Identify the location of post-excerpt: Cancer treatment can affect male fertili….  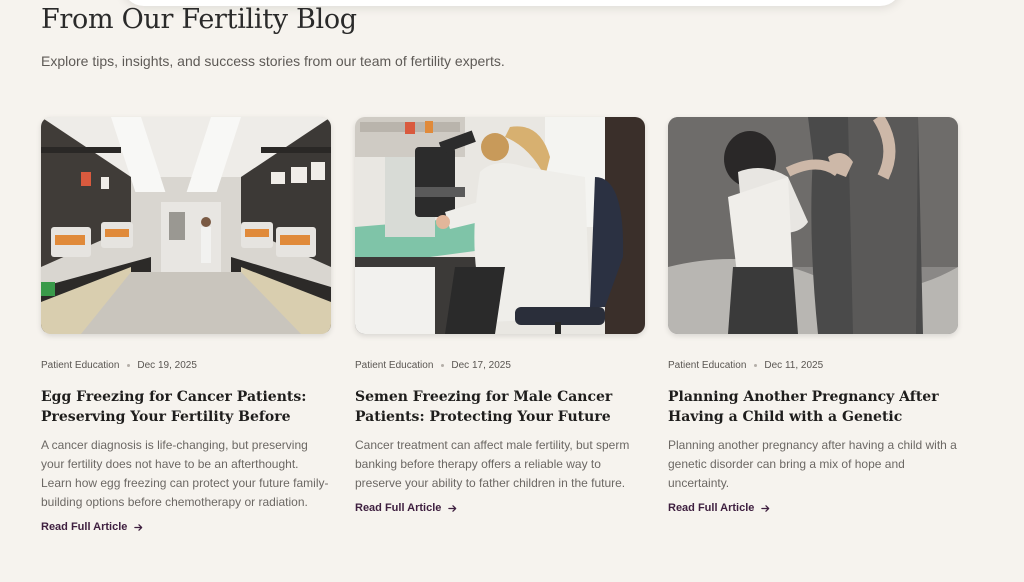
(492, 464).